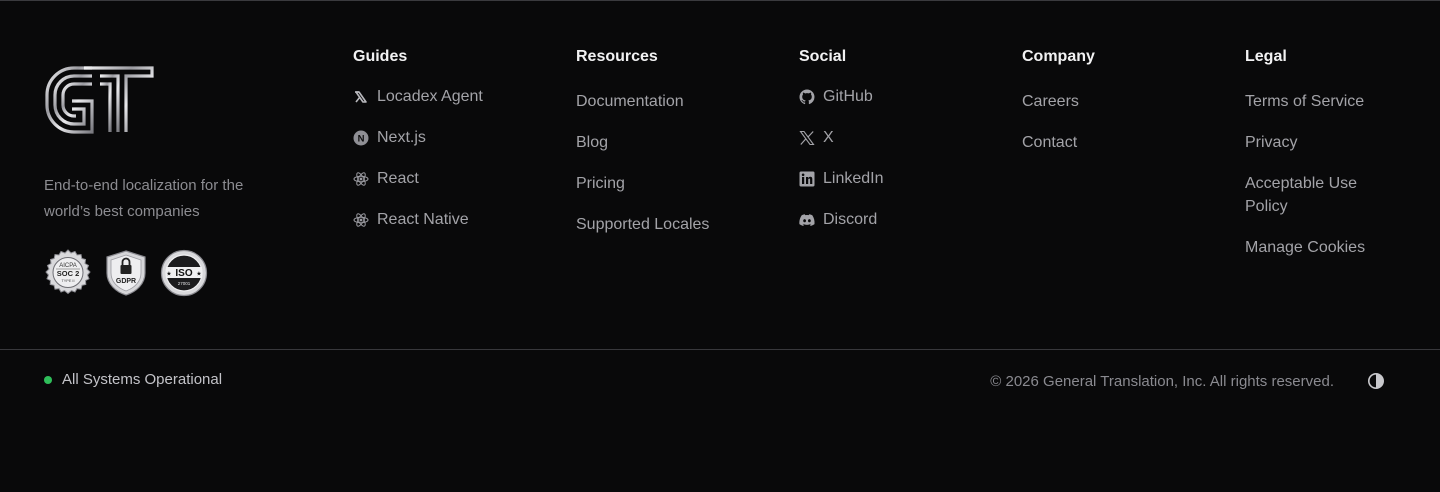 This screenshot has height=492, width=1440. What do you see at coordinates (828, 137) in the screenshot?
I see `social-label: X` at bounding box center [828, 137].